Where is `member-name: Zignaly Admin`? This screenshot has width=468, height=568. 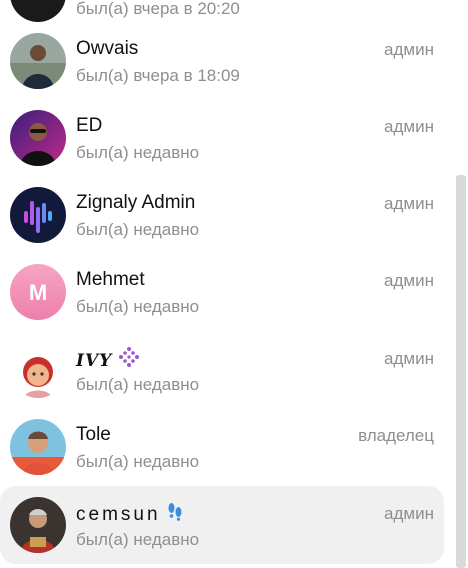 member-name: Zignaly Admin is located at coordinates (136, 202).